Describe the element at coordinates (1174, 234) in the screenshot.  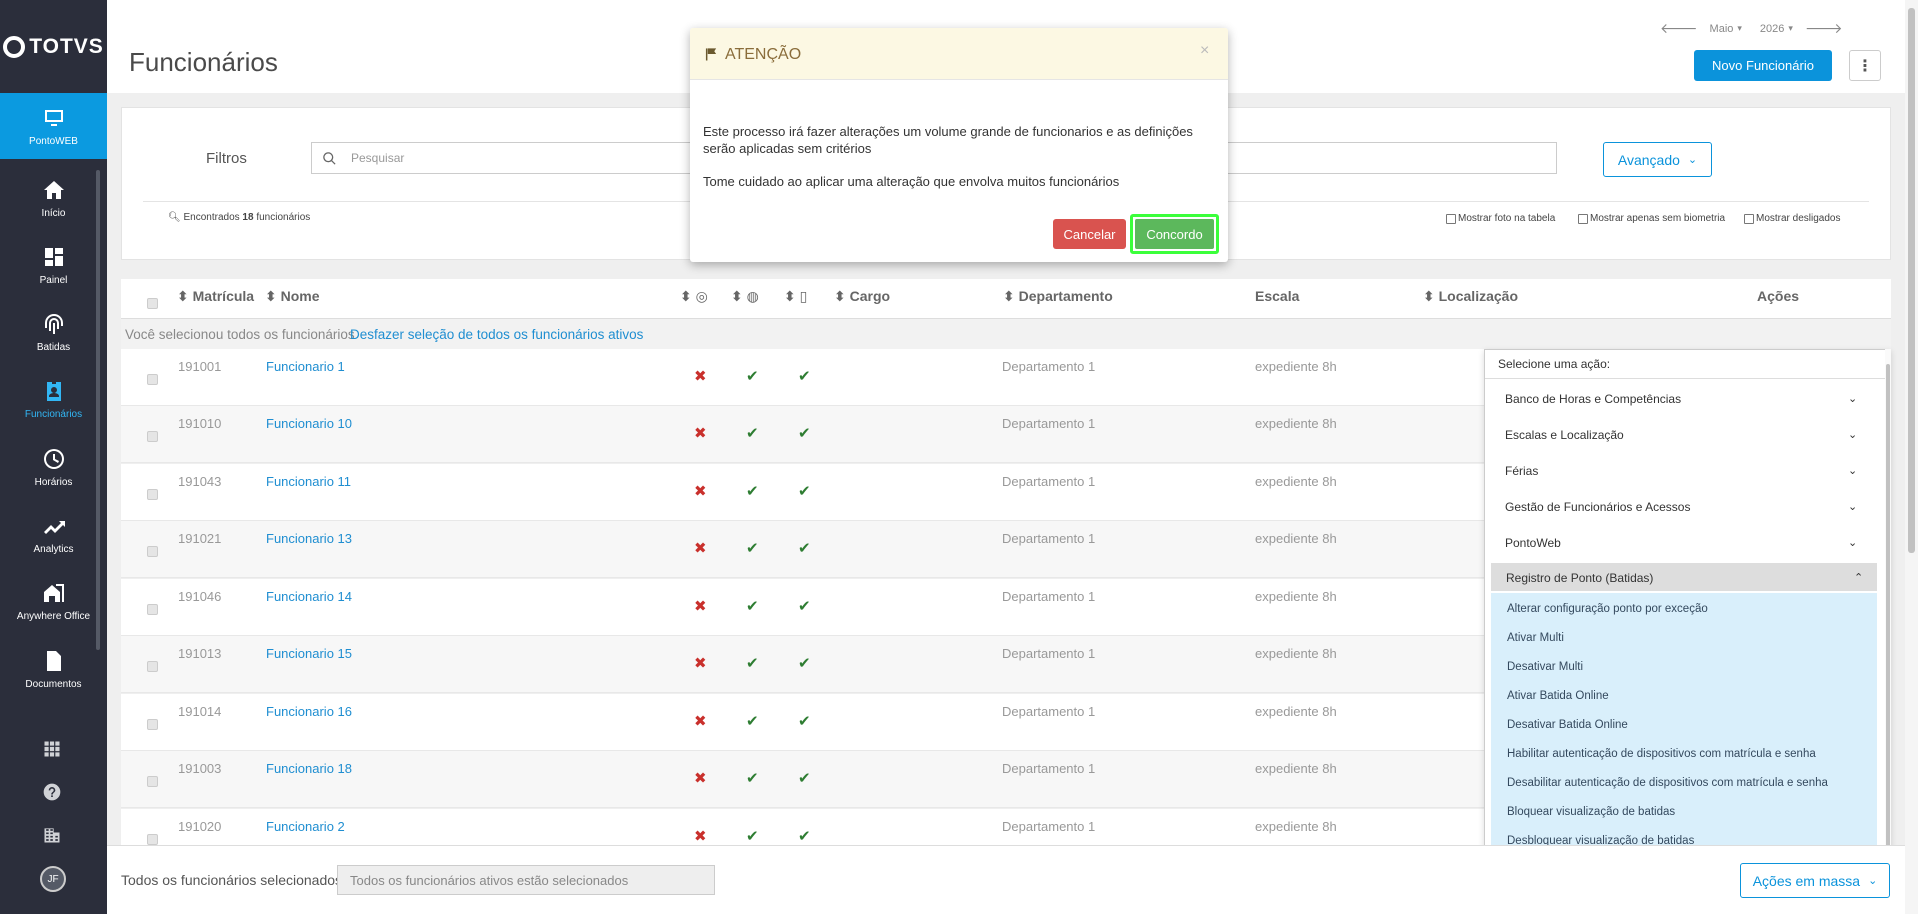
I see `confirm-button: Concordo` at that location.